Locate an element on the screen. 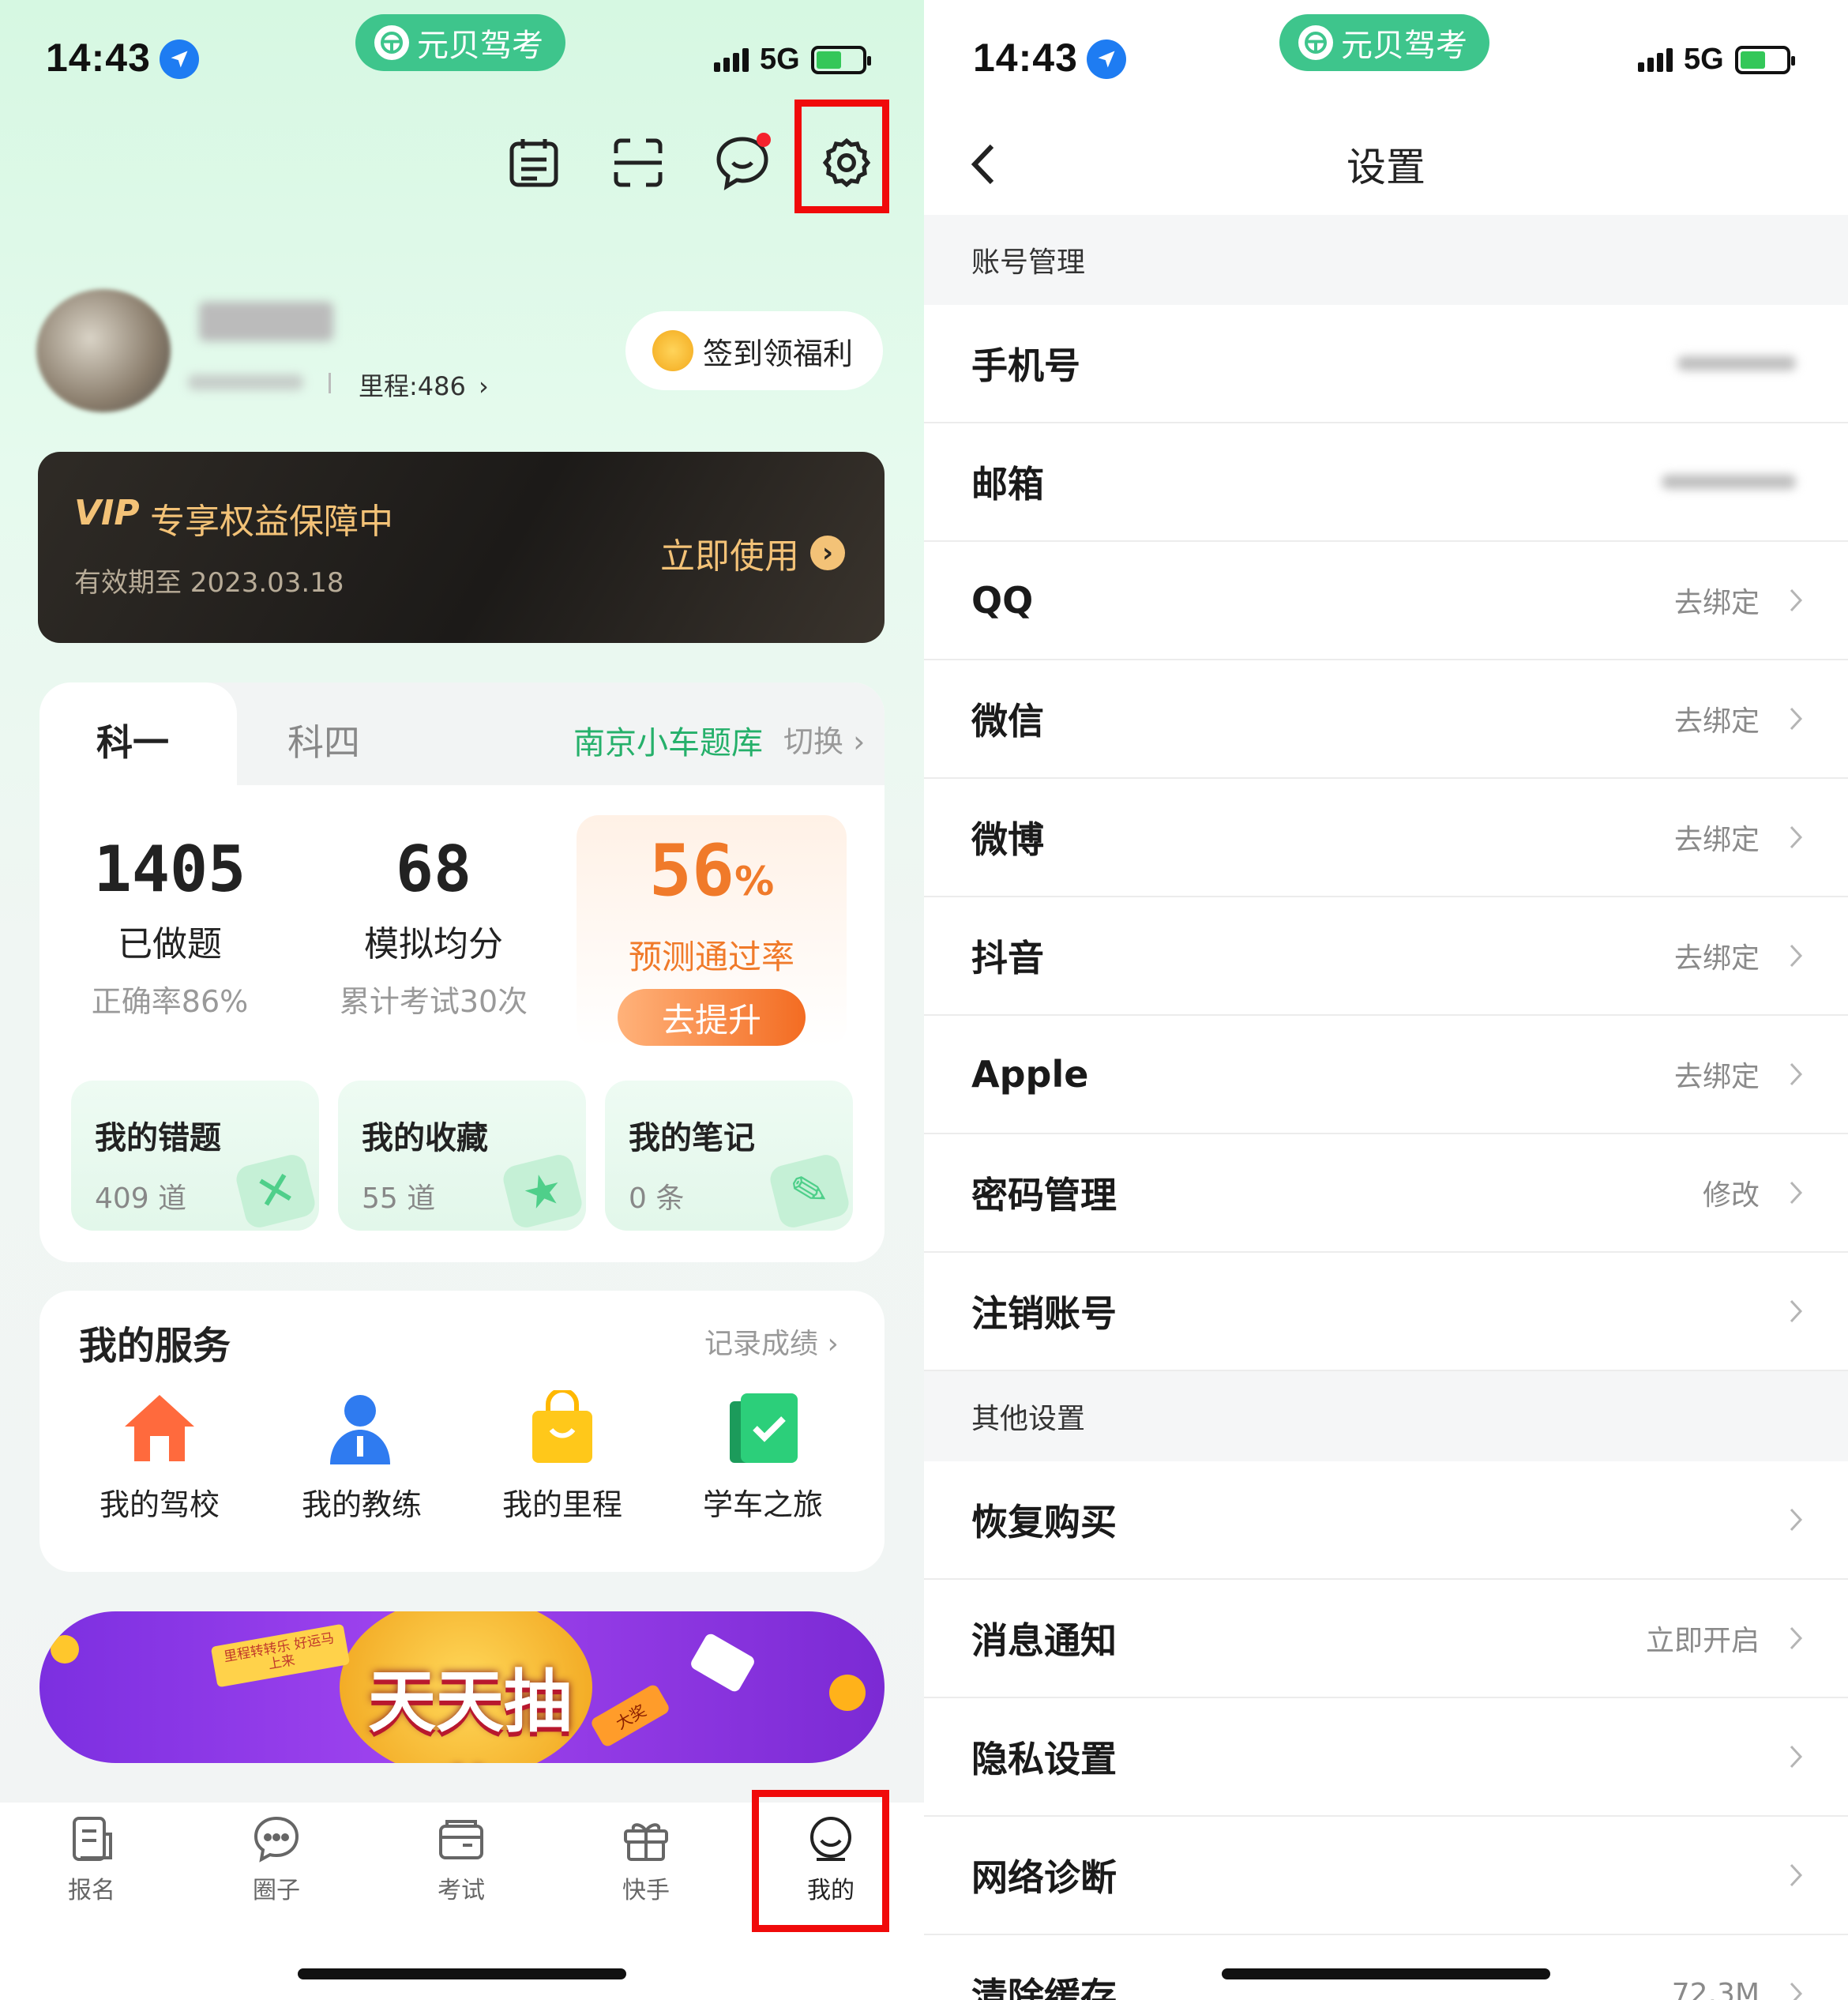 Image resolution: width=1848 pixels, height=2000 pixels. settings-row-value: 修改 is located at coordinates (1731, 1195).